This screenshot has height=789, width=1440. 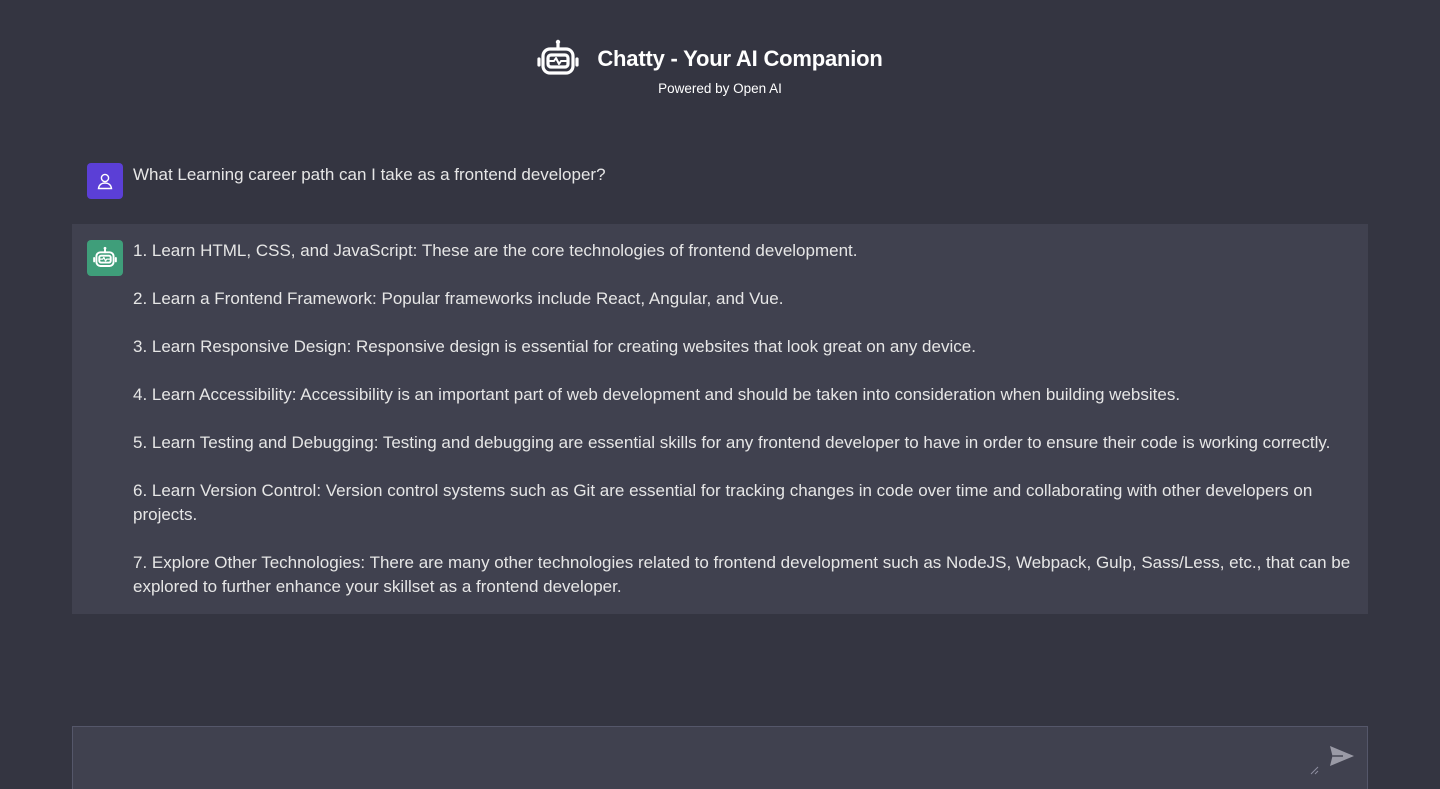 I want to click on brand: Chatty - Your AI Companion, so click(x=720, y=59).